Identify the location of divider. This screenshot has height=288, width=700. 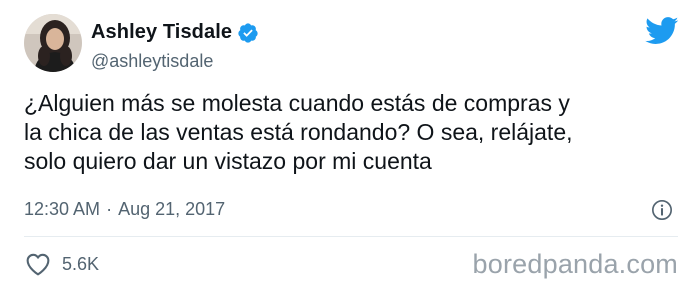
(351, 236).